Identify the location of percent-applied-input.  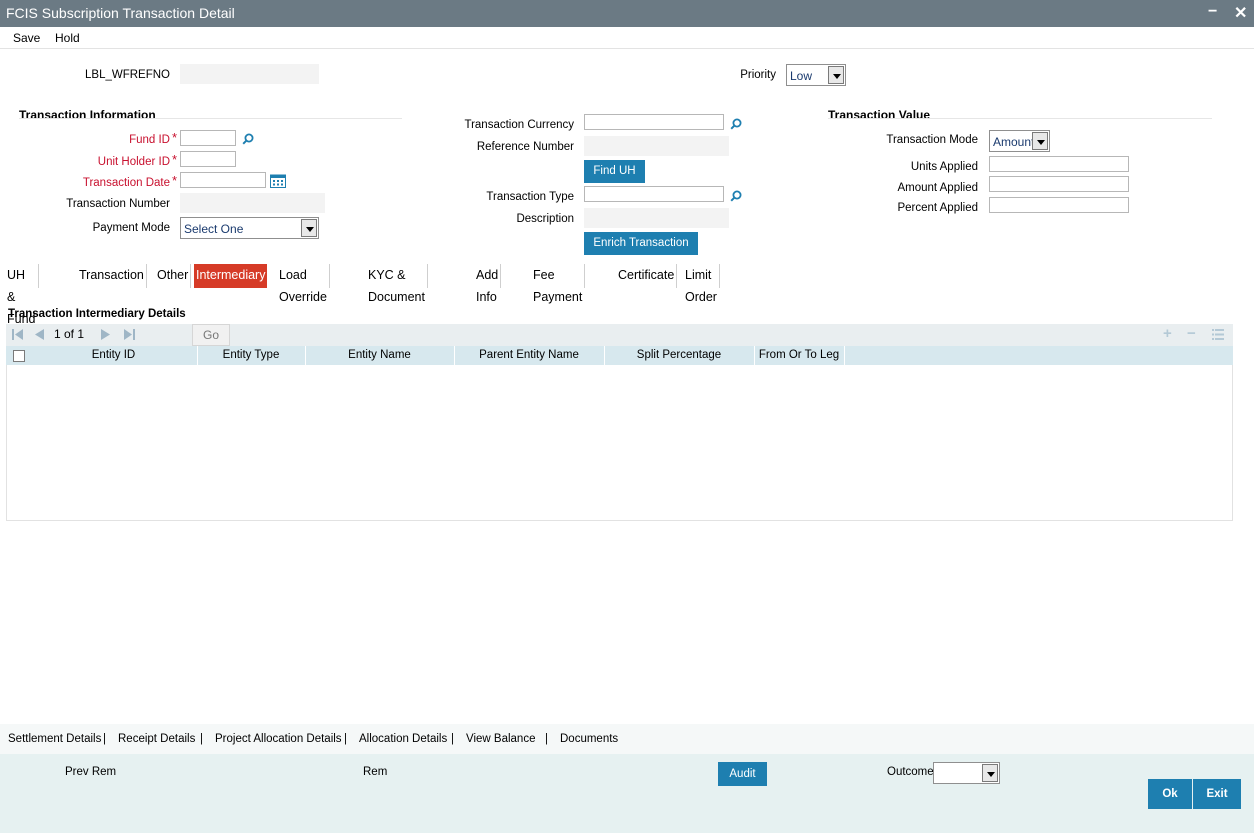
(1059, 205).